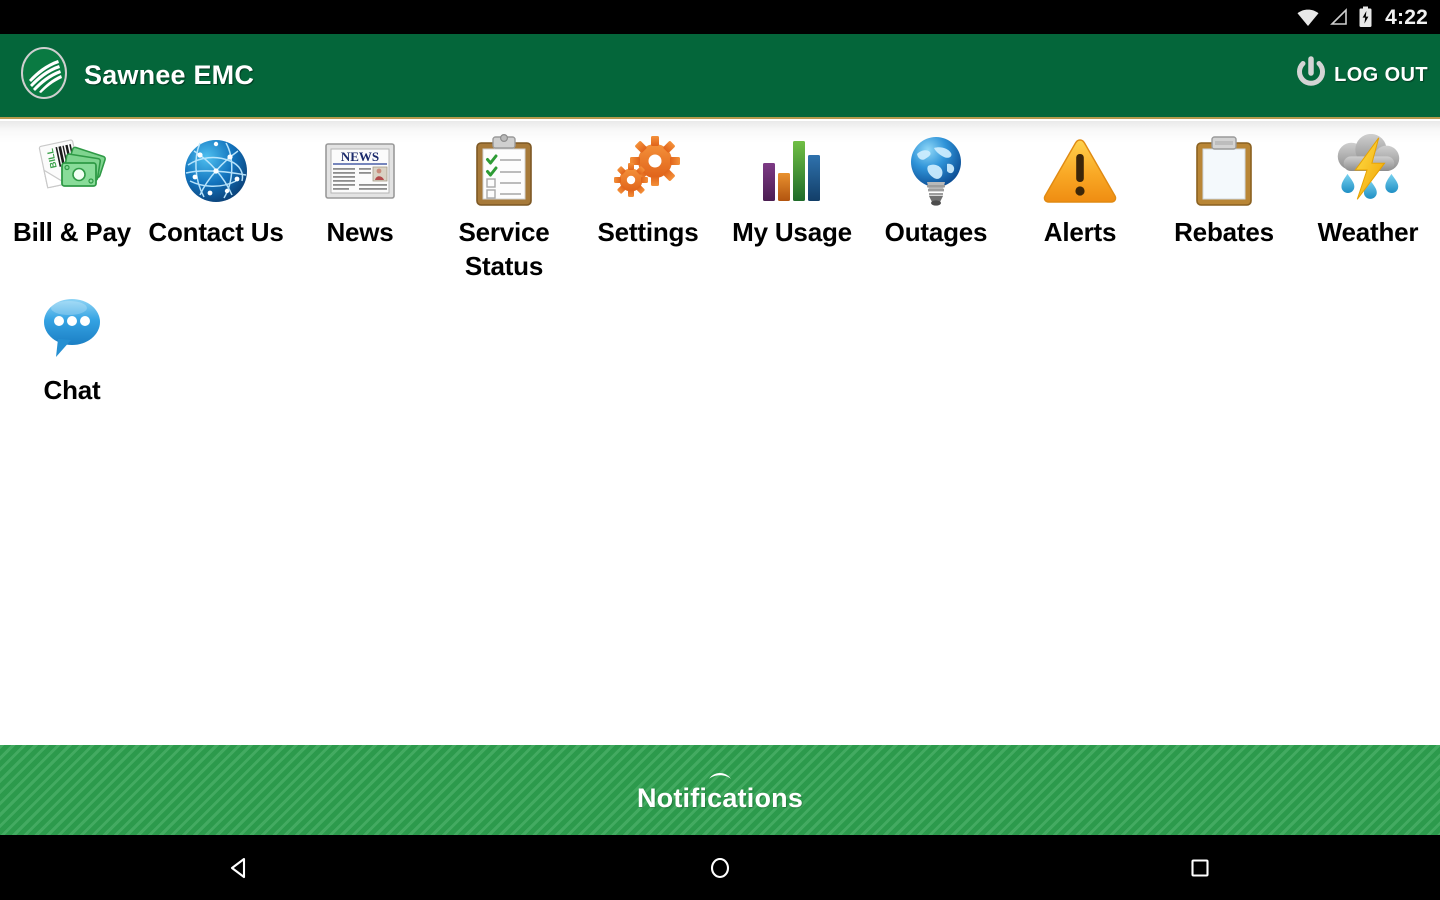 The width and height of the screenshot is (1440, 900). I want to click on nav-home-button, so click(720, 867).